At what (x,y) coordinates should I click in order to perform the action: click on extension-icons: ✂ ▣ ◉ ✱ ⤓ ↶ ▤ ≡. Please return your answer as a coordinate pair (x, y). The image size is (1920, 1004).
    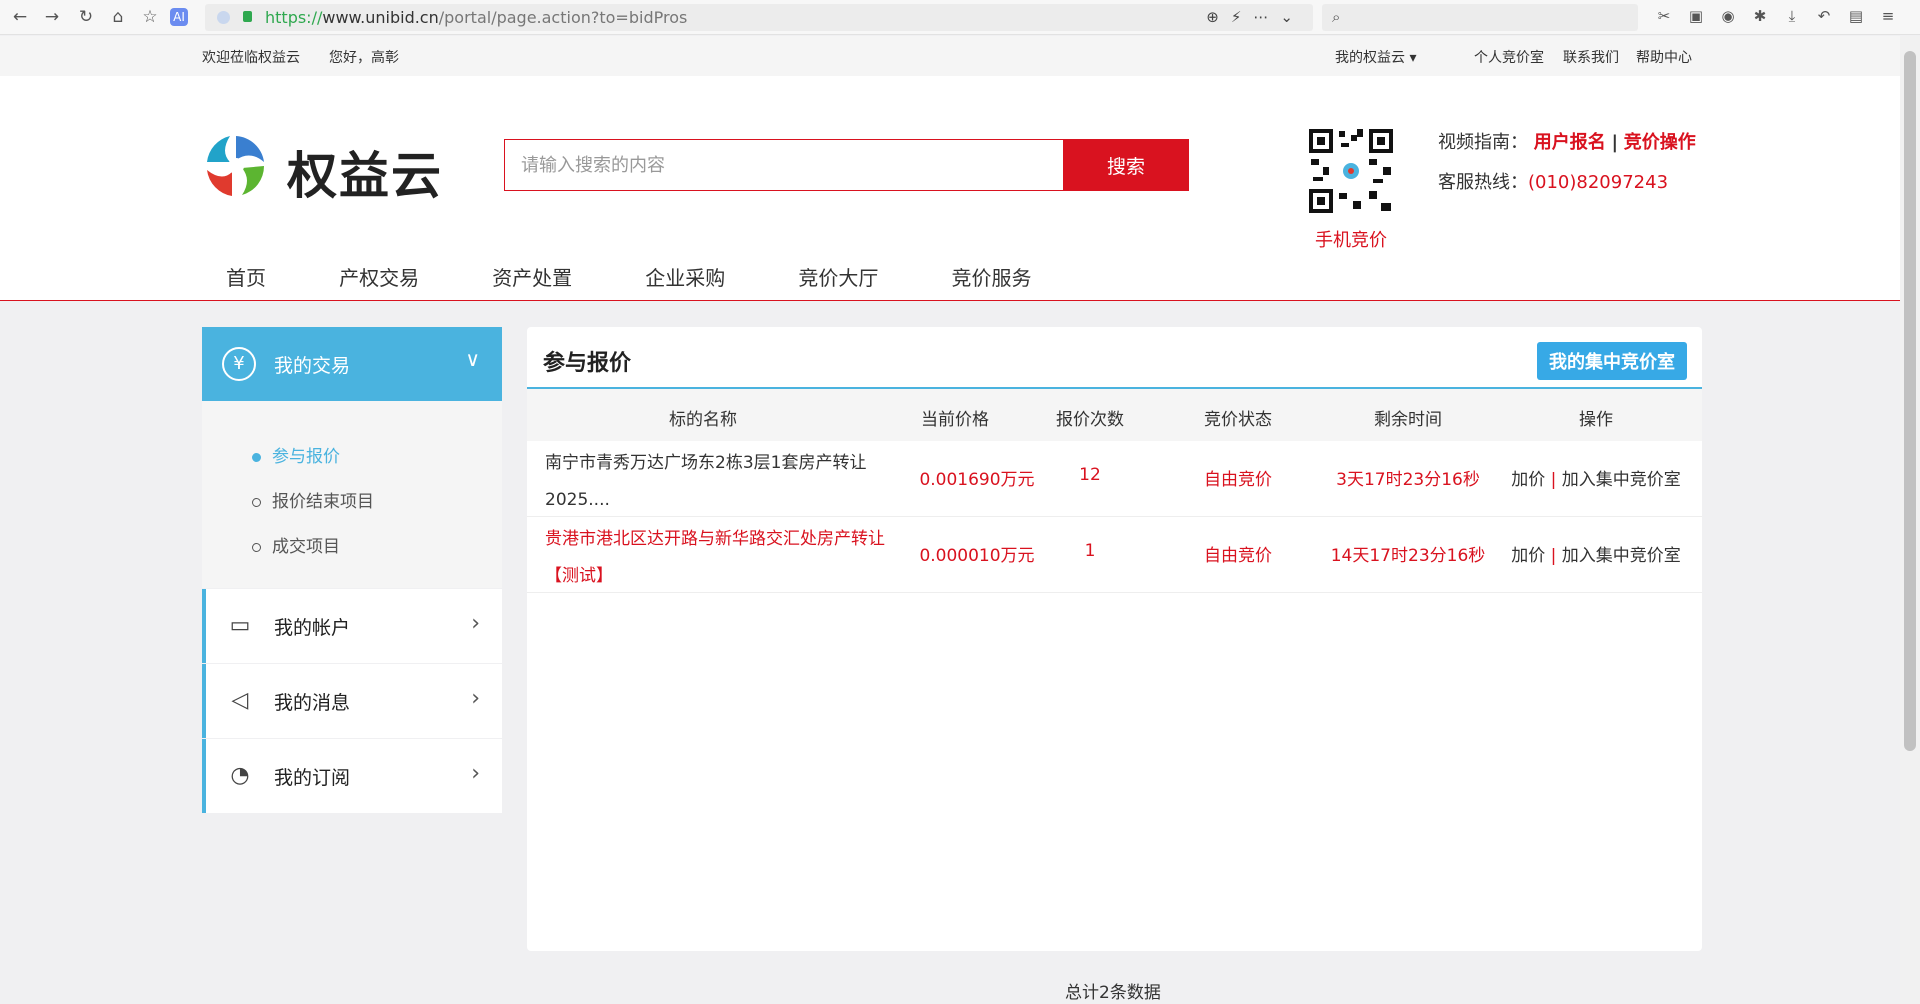
    Looking at the image, I should click on (1776, 16).